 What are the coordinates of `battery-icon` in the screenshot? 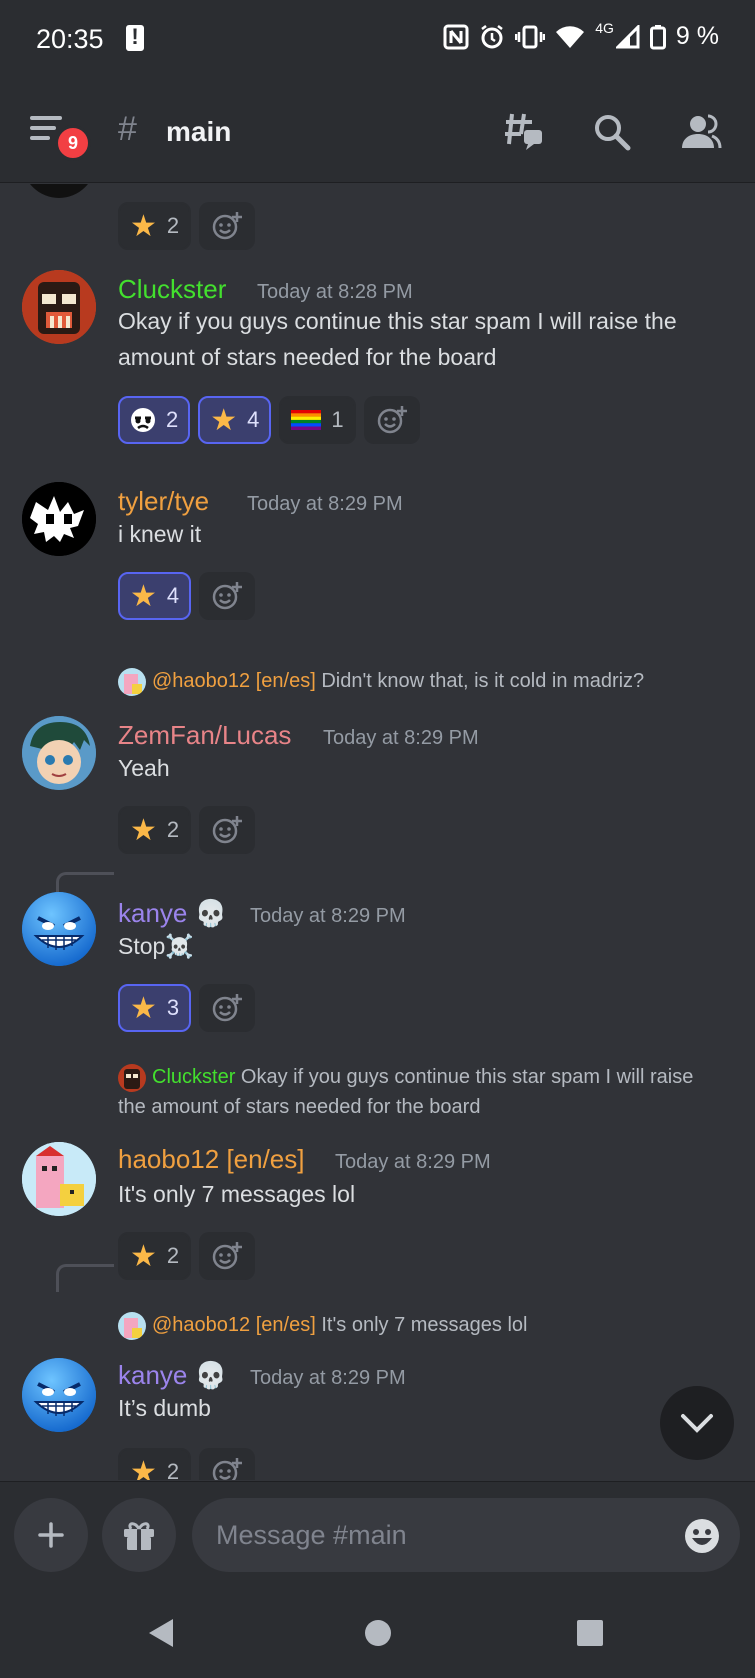 It's located at (657, 36).